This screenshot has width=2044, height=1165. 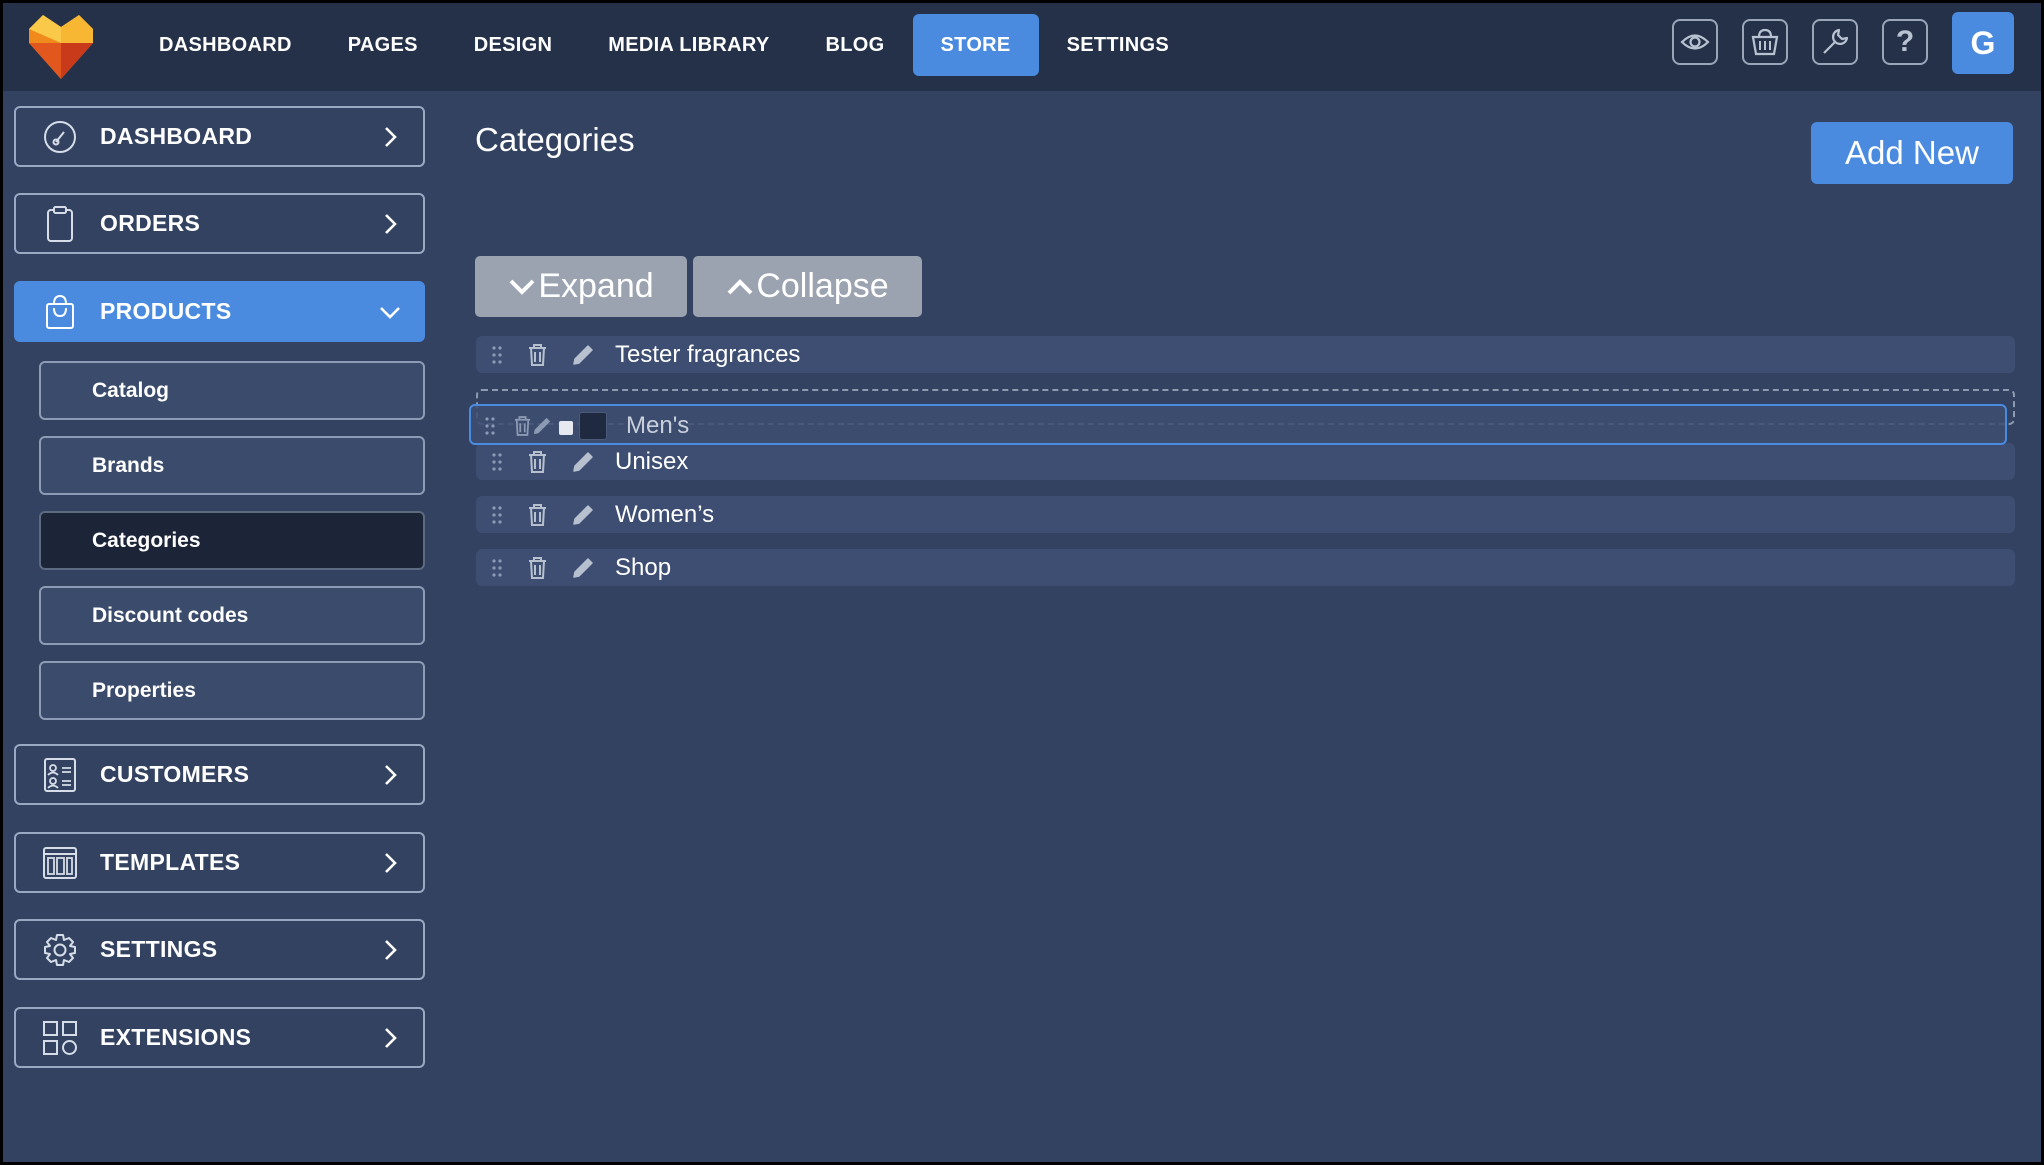 I want to click on sidebar-item-orders: ORDERS, so click(x=219, y=223).